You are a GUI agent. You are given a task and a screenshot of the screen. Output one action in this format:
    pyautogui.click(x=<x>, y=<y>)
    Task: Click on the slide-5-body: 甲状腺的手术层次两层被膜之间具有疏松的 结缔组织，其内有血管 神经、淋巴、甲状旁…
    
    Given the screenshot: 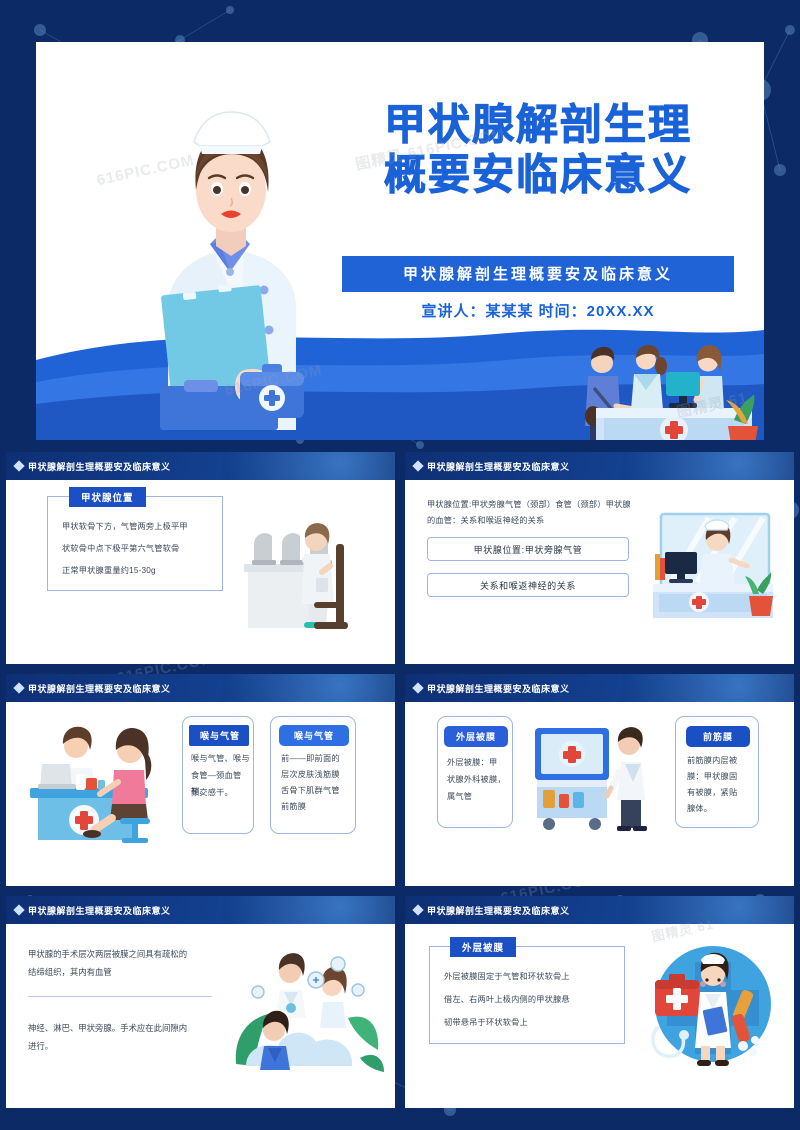 What is the action you would take?
    pyautogui.click(x=200, y=1016)
    